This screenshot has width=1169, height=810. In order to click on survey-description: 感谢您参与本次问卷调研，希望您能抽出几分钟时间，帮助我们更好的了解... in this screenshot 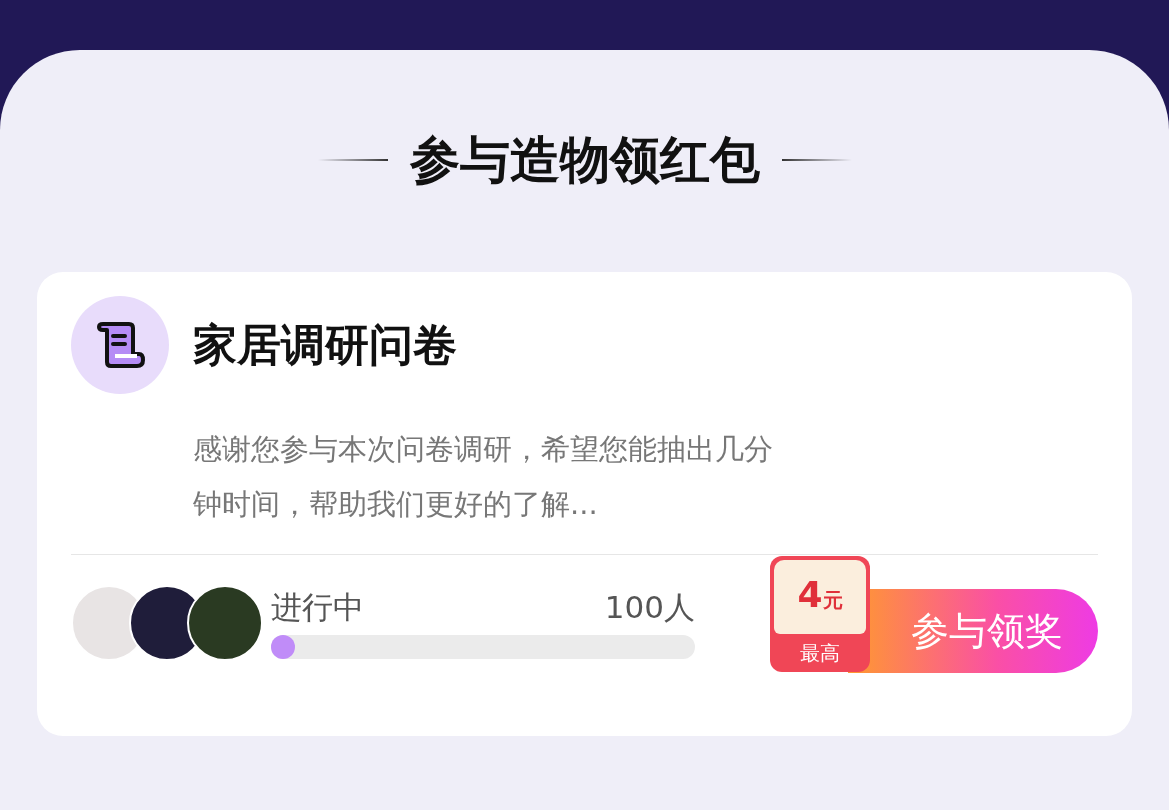, I will do `click(483, 477)`.